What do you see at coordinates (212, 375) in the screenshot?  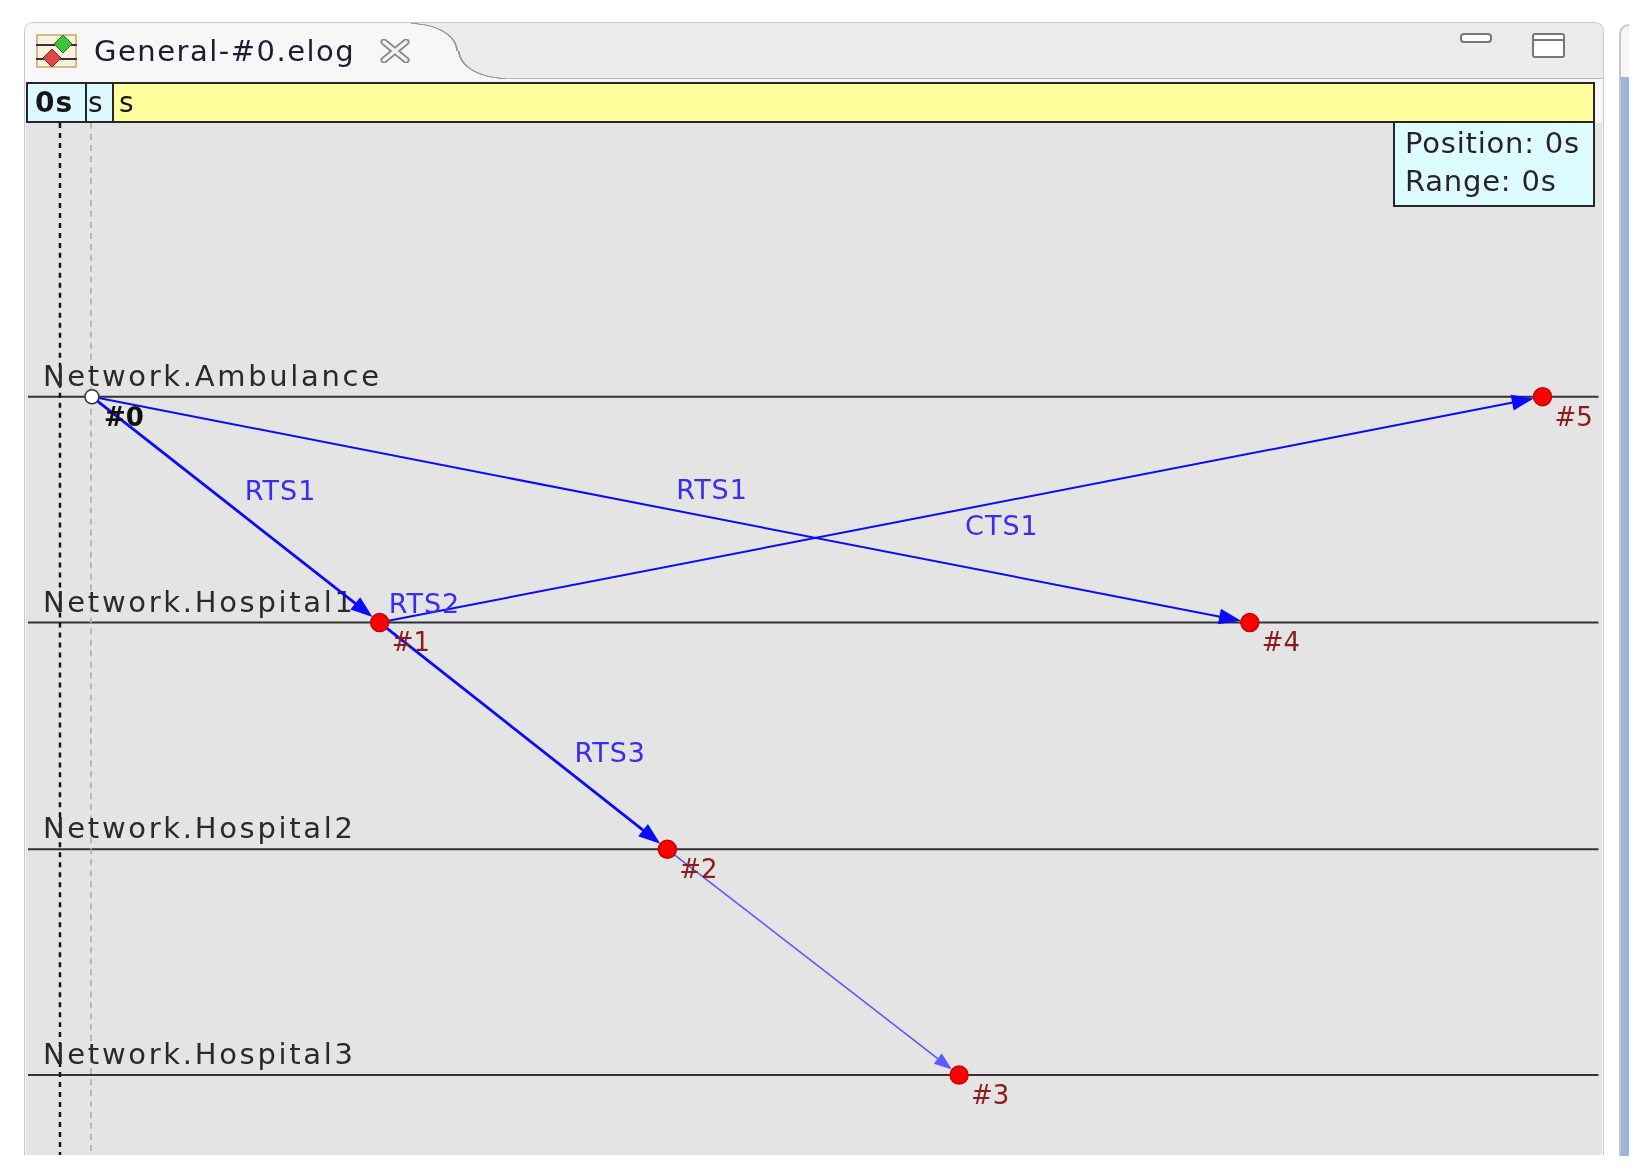 I see `axis-label: Network.Ambulance` at bounding box center [212, 375].